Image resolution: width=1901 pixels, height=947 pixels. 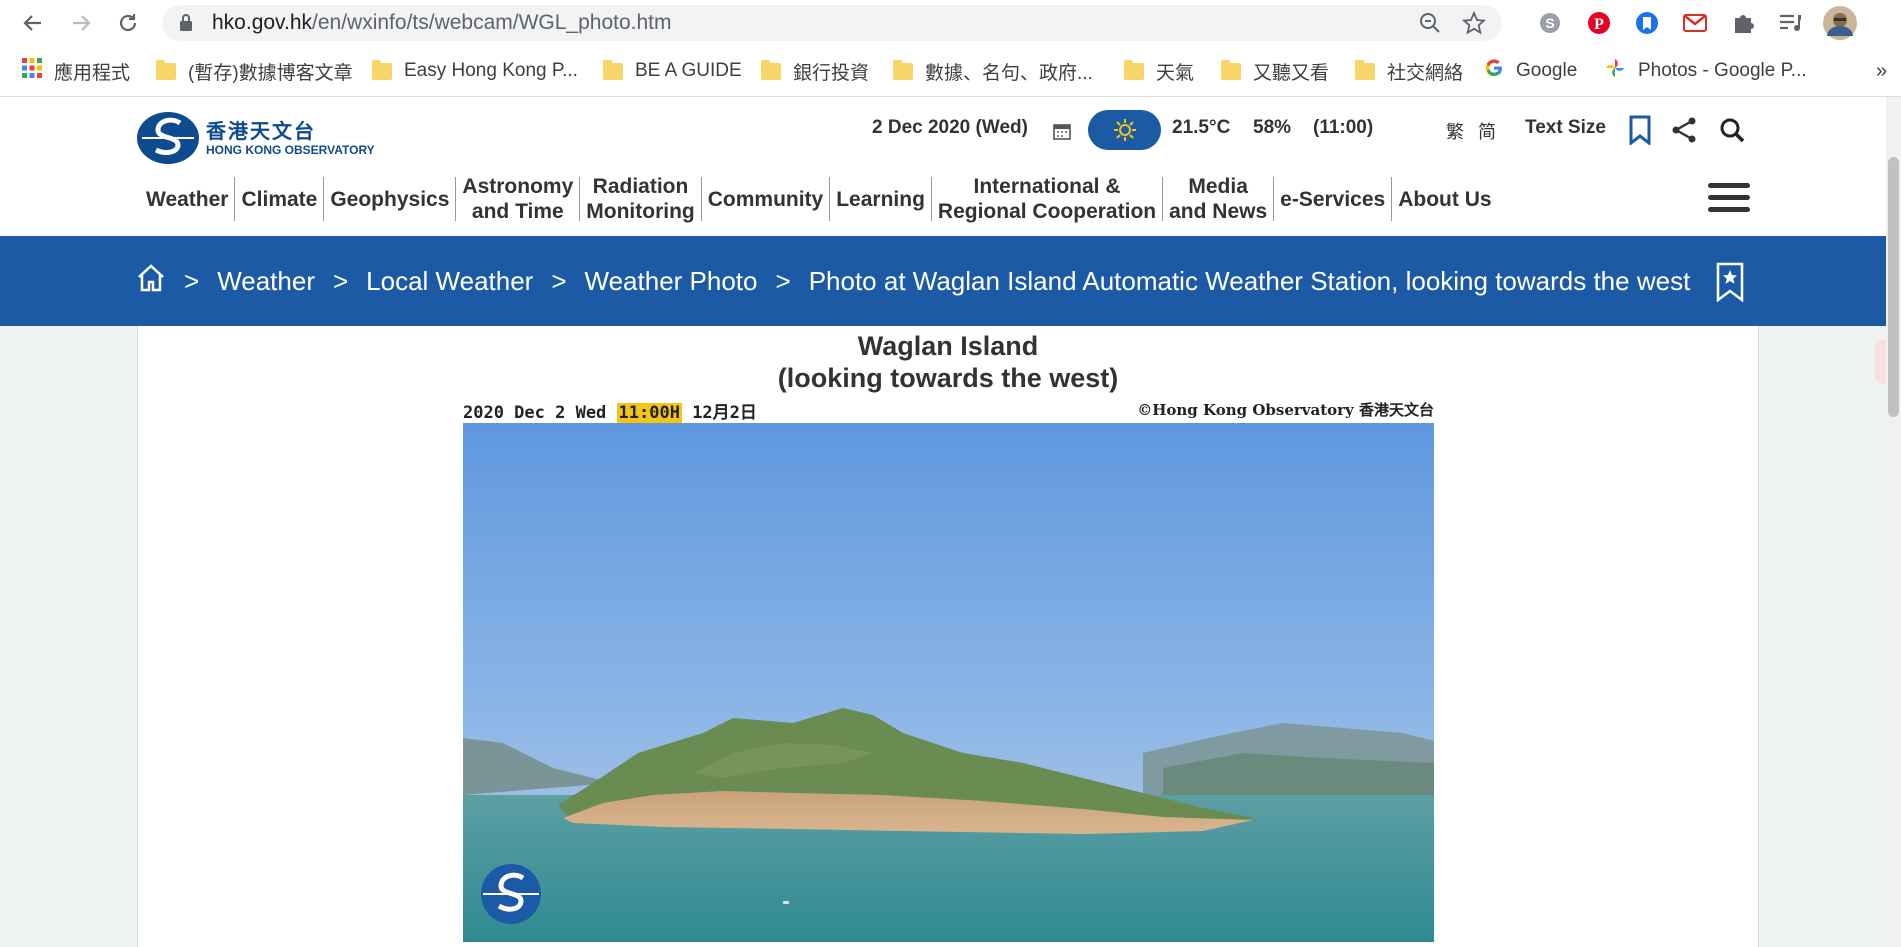 I want to click on bookmark-google: Google, so click(x=1530, y=71).